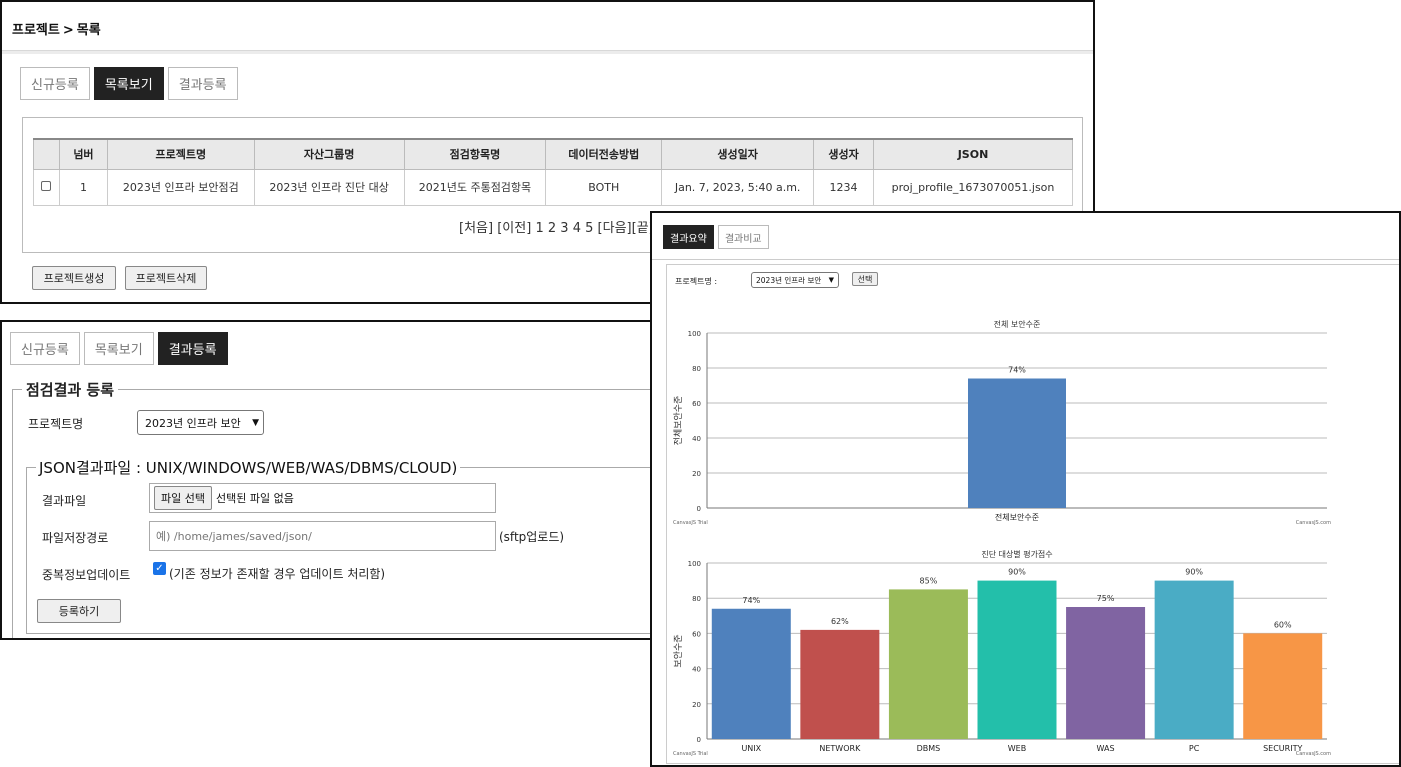  I want to click on duplicate-update-label: 중복정보업데이트, so click(86, 575).